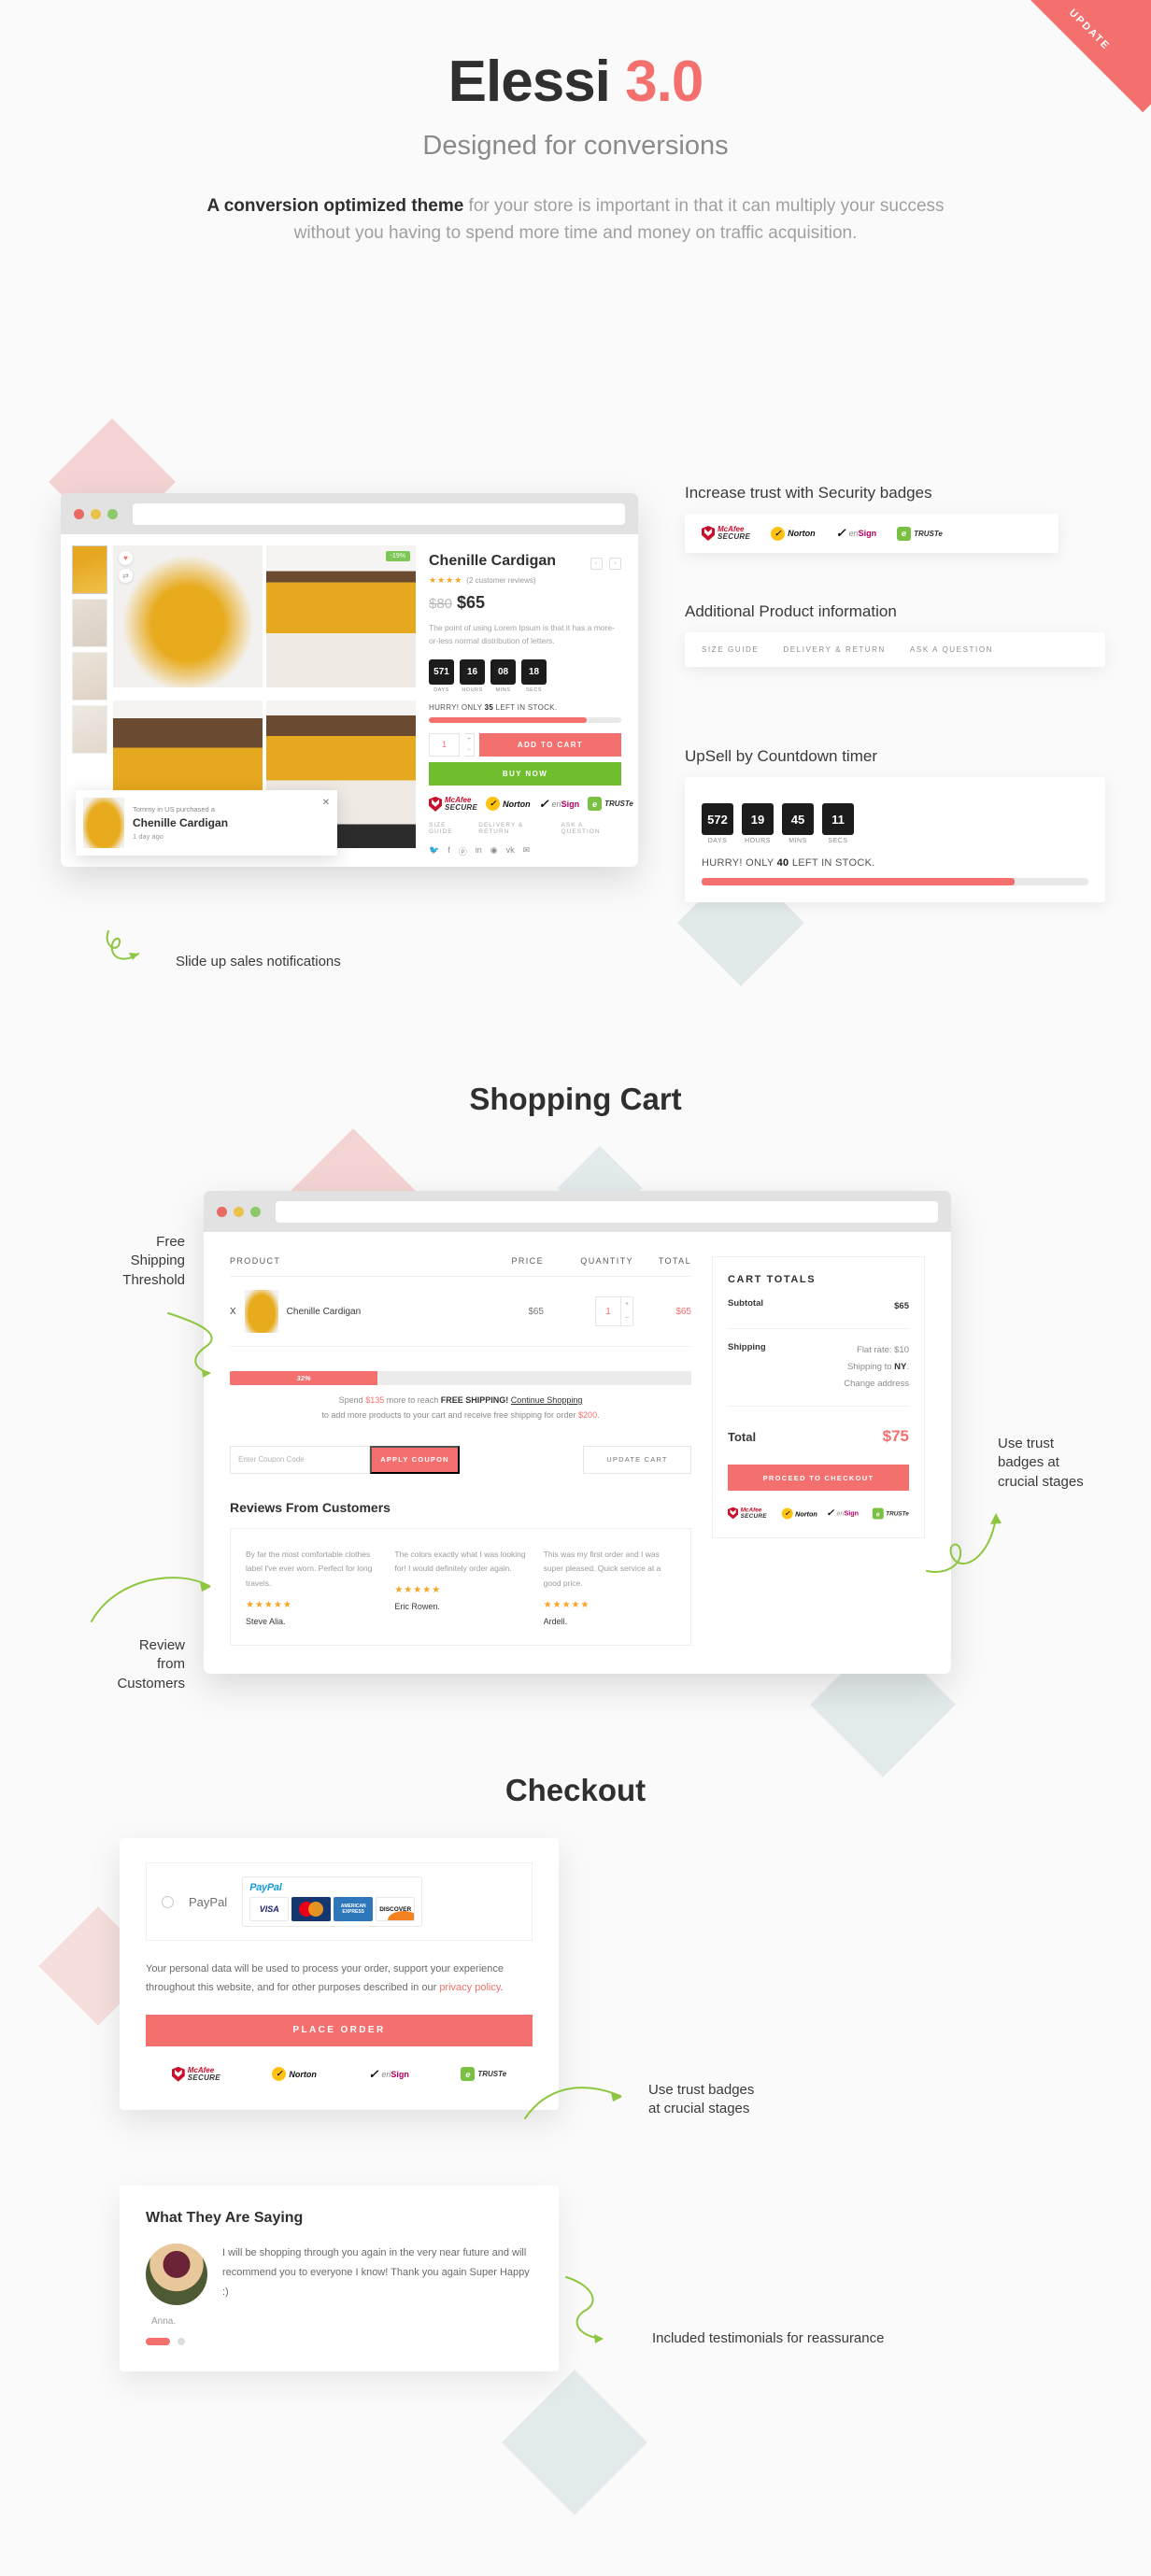  Describe the element at coordinates (418, 1589) in the screenshot. I see `review-stars: ★★★★★` at that location.